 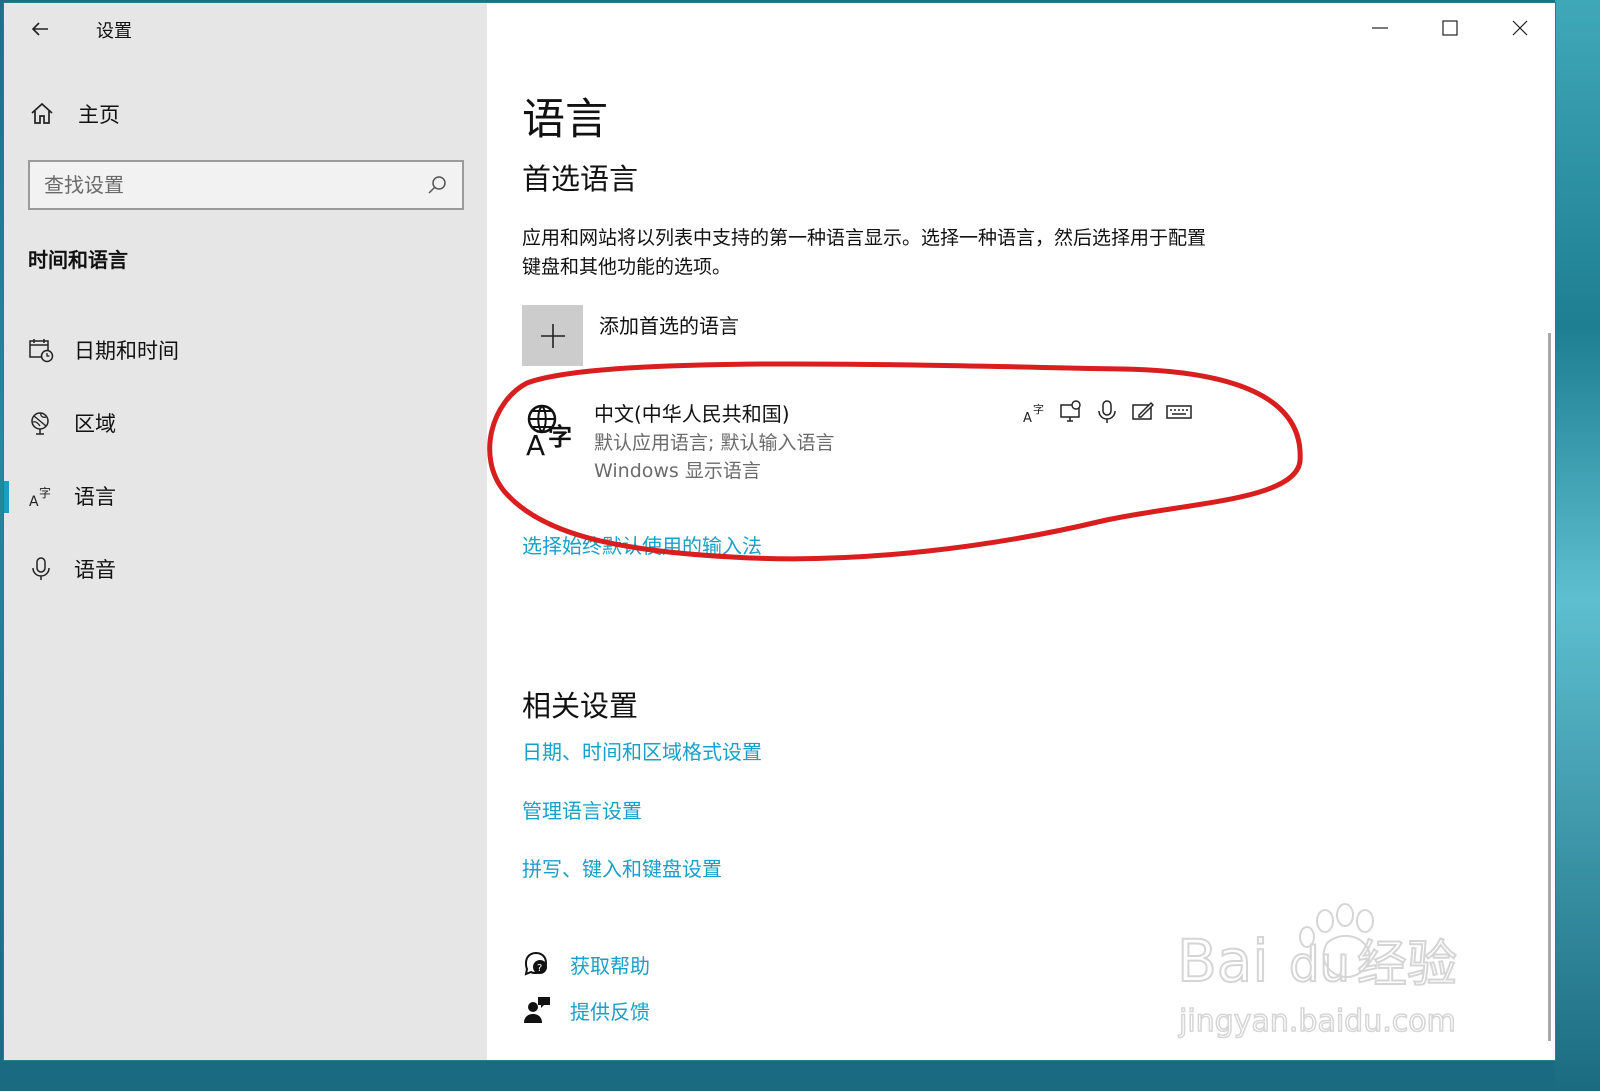 What do you see at coordinates (1577, 545) in the screenshot?
I see `desktop-background` at bounding box center [1577, 545].